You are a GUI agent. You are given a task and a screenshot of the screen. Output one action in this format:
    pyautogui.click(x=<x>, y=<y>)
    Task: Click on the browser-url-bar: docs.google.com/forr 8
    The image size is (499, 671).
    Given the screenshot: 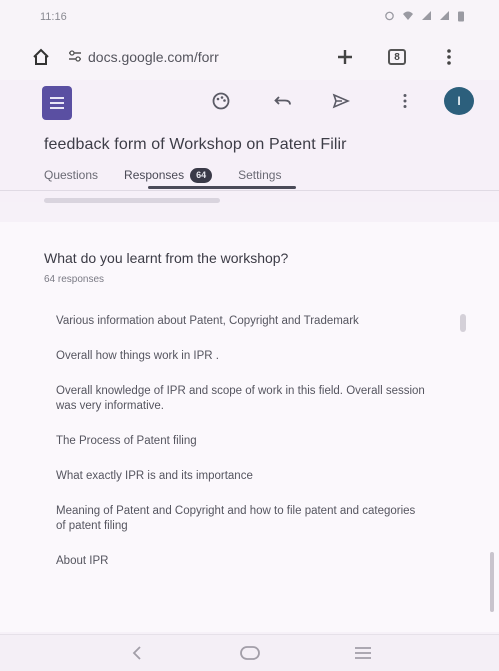 What is the action you would take?
    pyautogui.click(x=249, y=57)
    